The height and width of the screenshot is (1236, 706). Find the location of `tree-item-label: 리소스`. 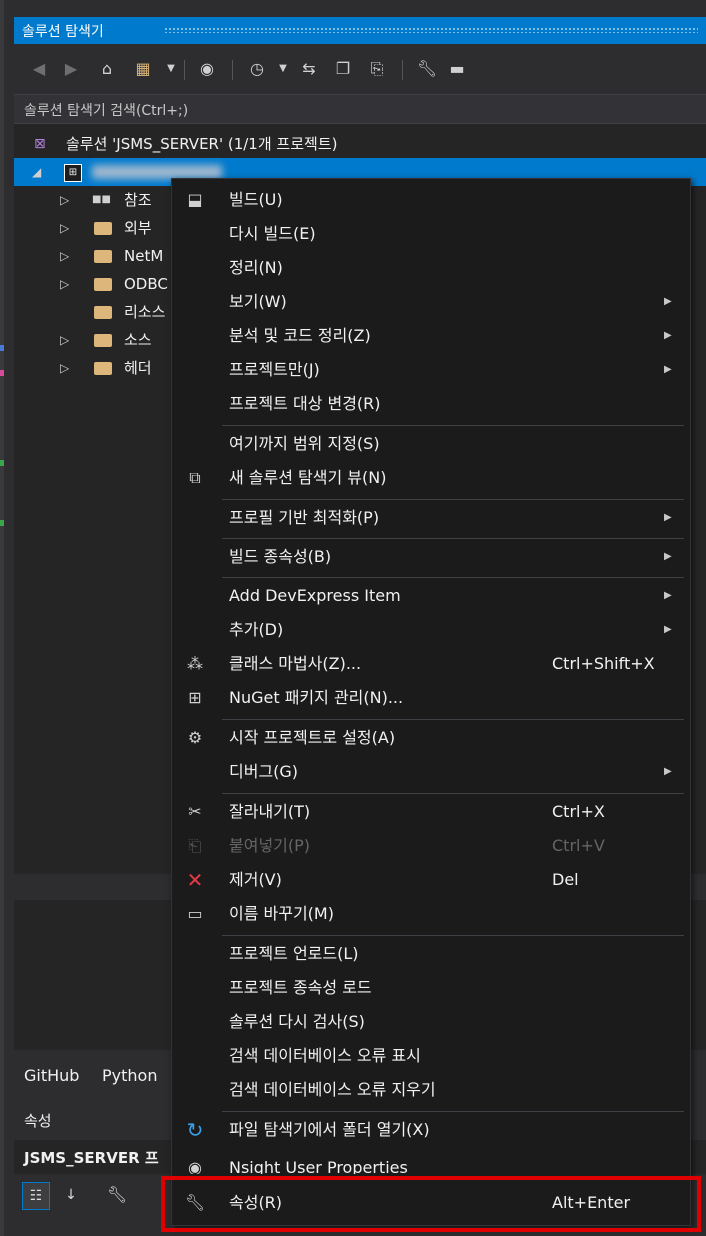

tree-item-label: 리소스 is located at coordinates (145, 312).